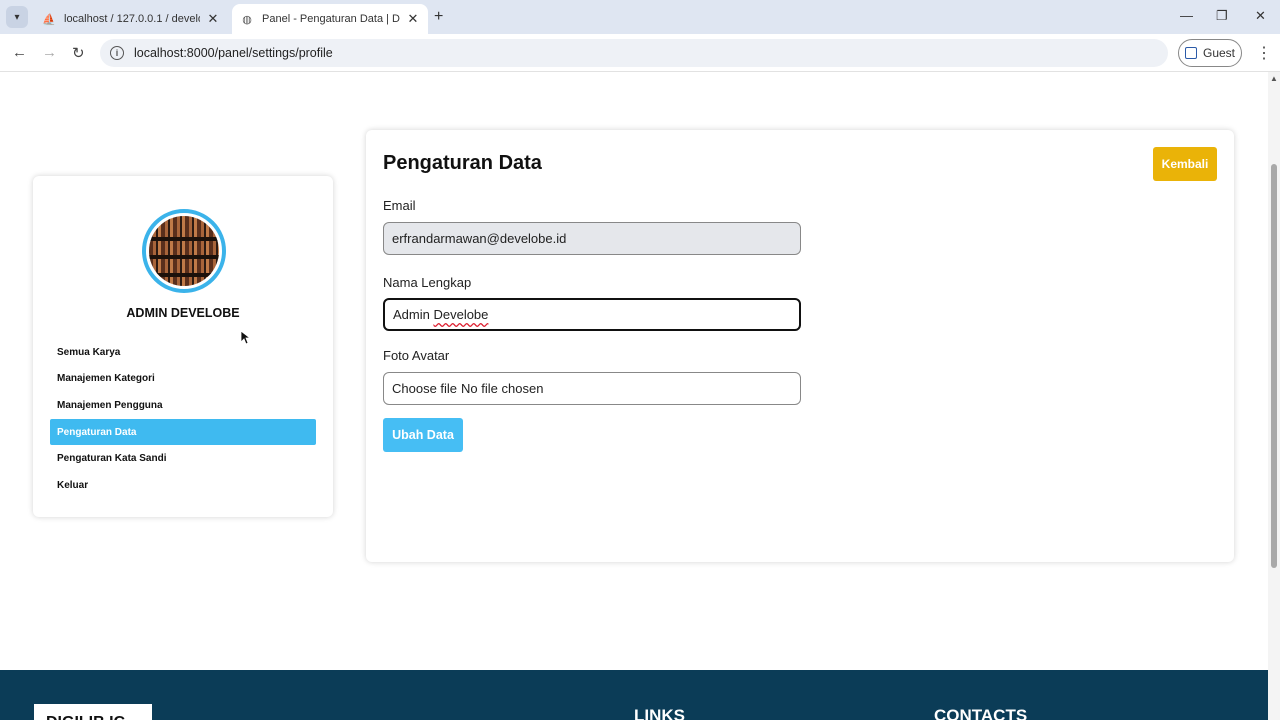 This screenshot has height=720, width=1280. What do you see at coordinates (634, 695) in the screenshot?
I see `footer: DIGILIB IC LINKS CONTACTS` at bounding box center [634, 695].